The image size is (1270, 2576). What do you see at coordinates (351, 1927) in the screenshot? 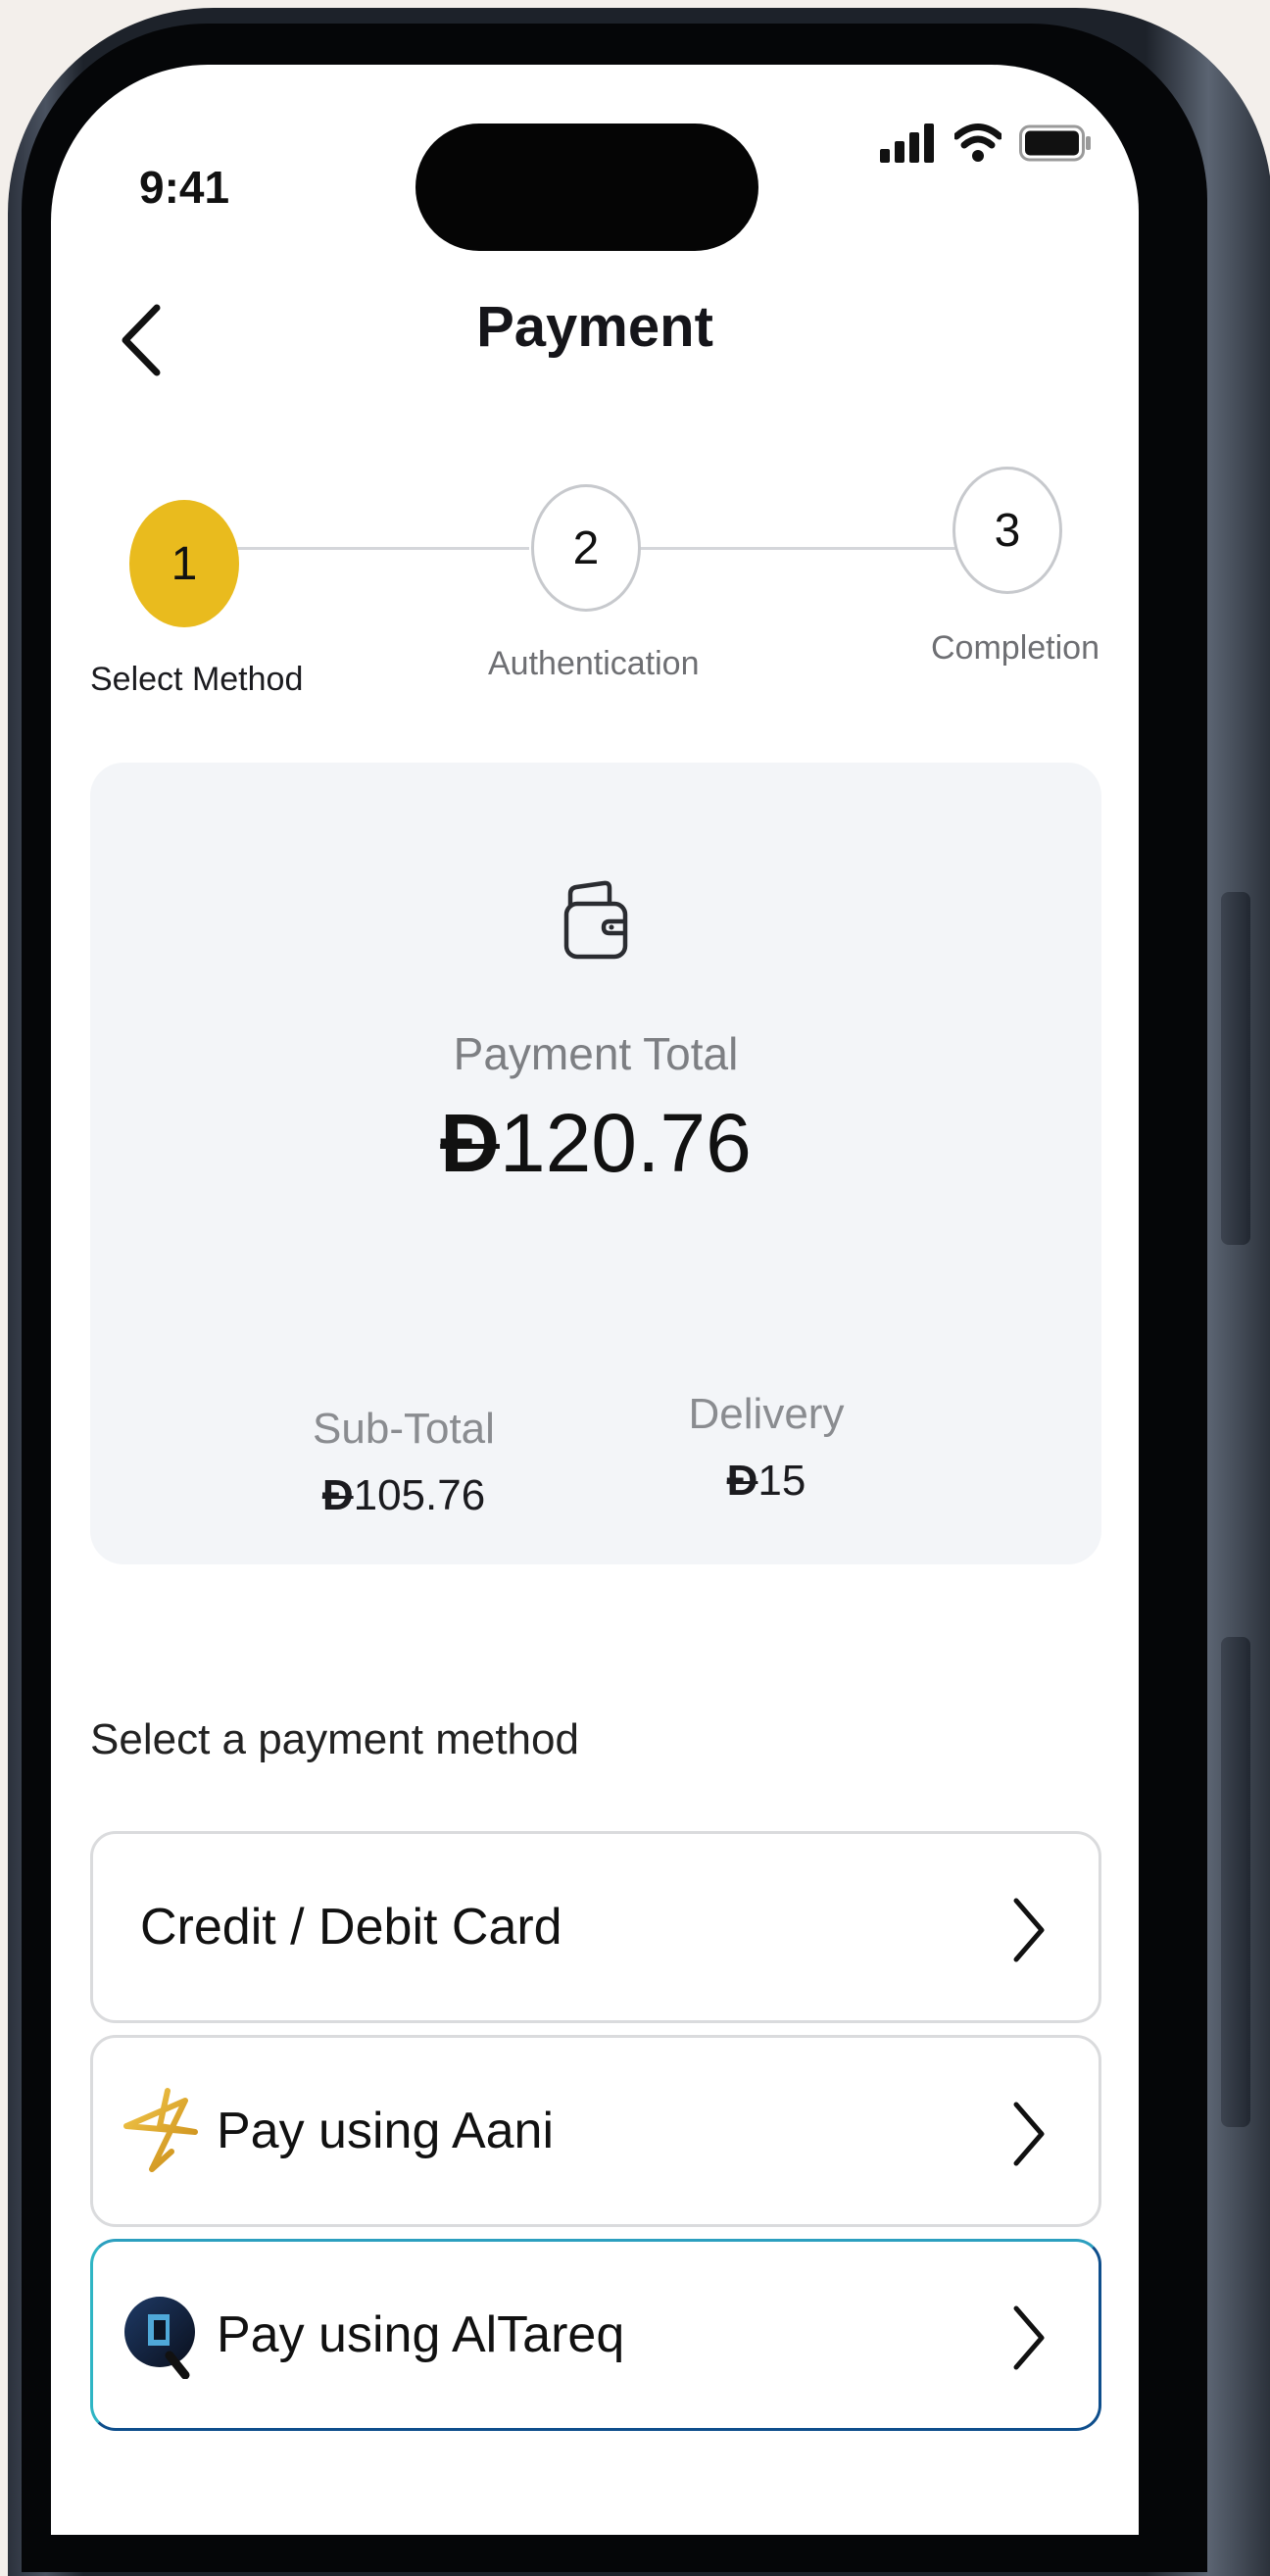
I see `method-label: Credit / Debit Card` at bounding box center [351, 1927].